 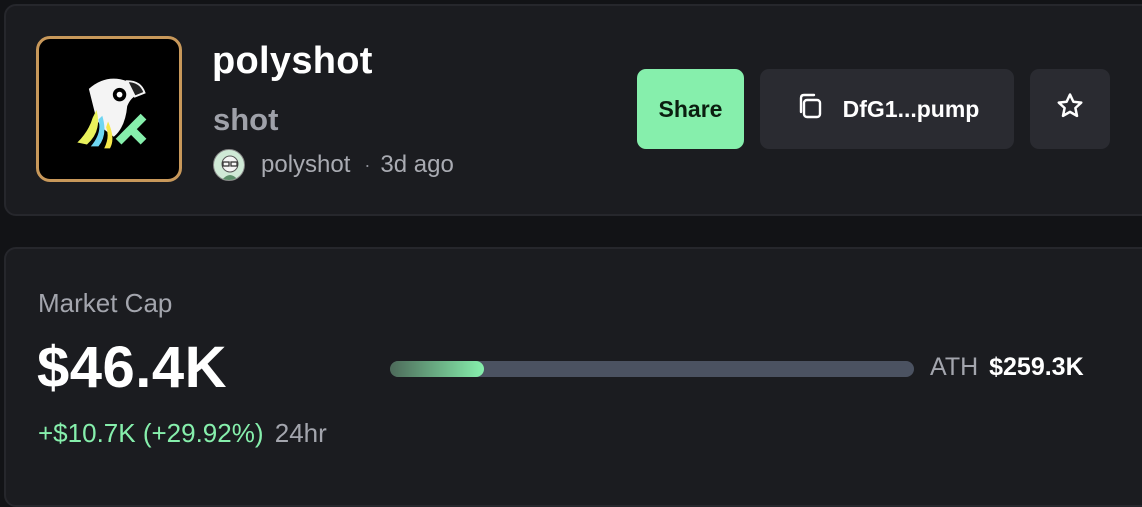 What do you see at coordinates (109, 109) in the screenshot?
I see `token-image` at bounding box center [109, 109].